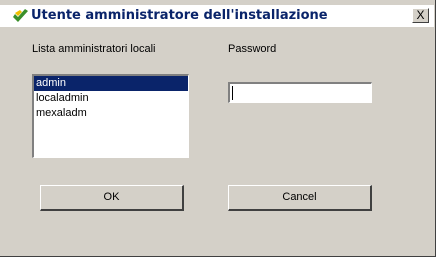 The height and width of the screenshot is (257, 436). Describe the element at coordinates (112, 198) in the screenshot. I see `ok-button: OK` at that location.